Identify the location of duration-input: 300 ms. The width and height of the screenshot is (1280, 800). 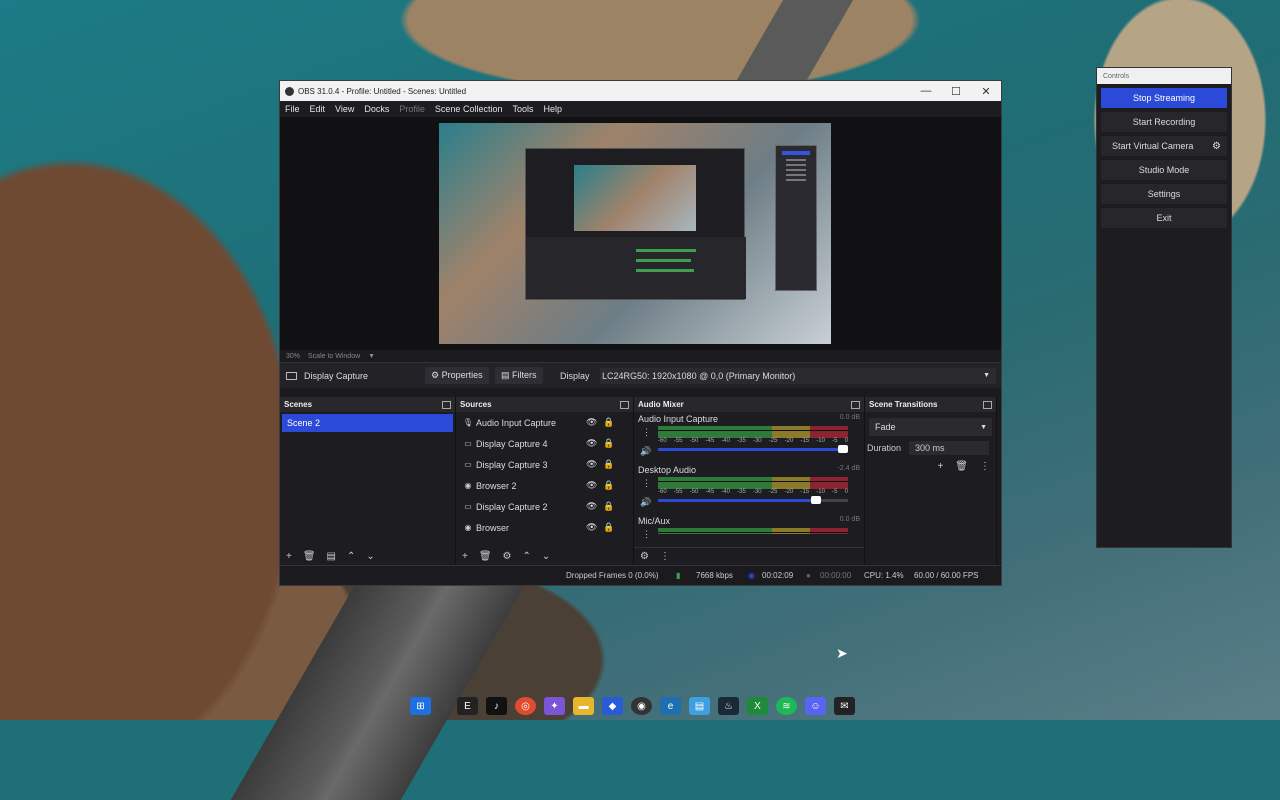
(949, 448).